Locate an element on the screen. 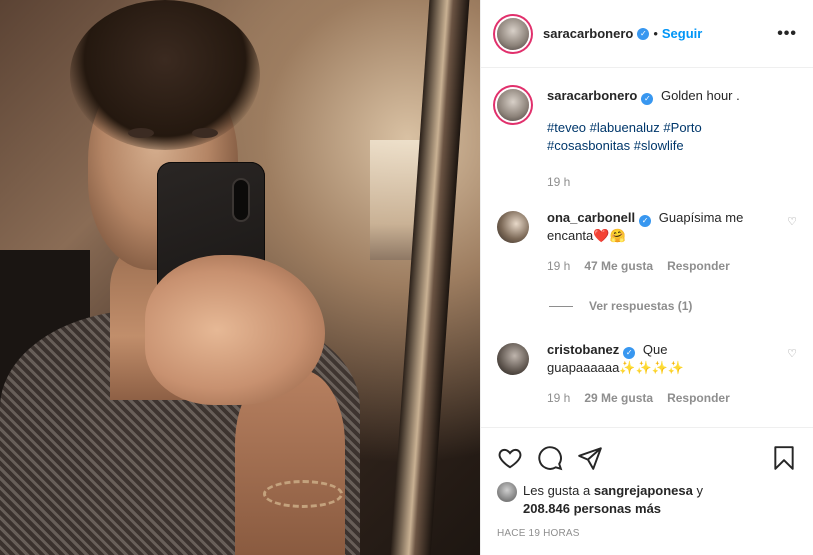 The height and width of the screenshot is (555, 813). heart-icon is located at coordinates (510, 458).